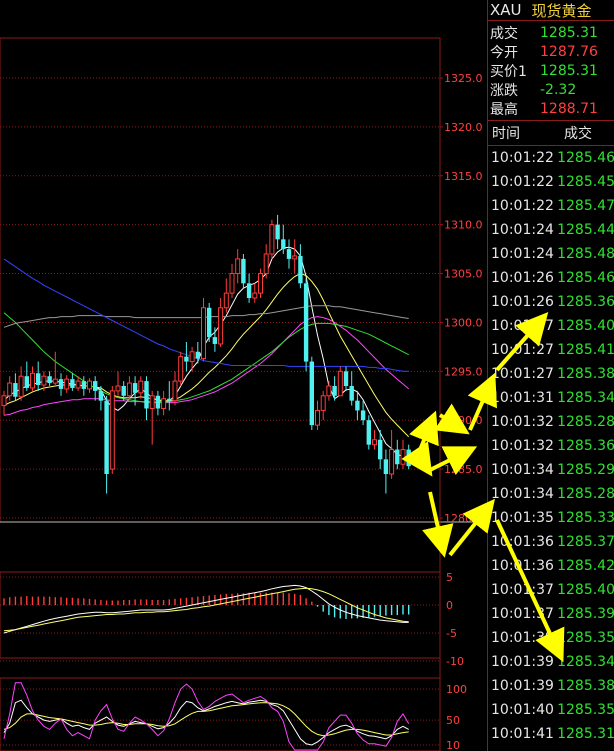 This screenshot has height=751, width=614. I want to click on annotation-arrows, so click(483, 487).